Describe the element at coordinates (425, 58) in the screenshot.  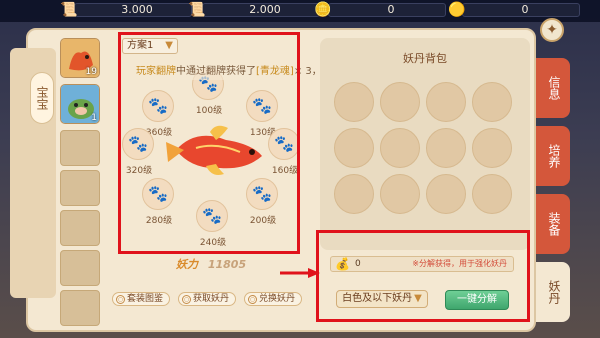
I see `dan-bag-title: 妖丹背包` at that location.